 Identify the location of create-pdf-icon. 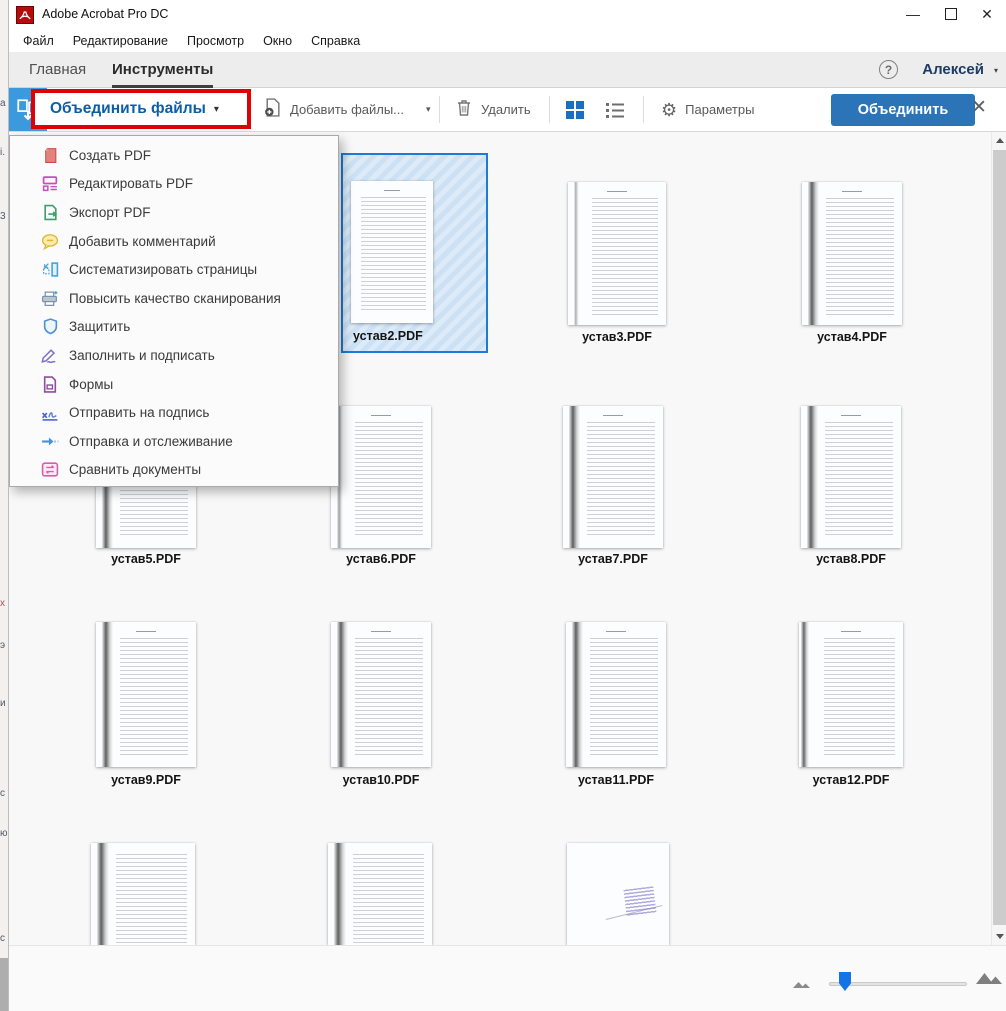
(50, 155).